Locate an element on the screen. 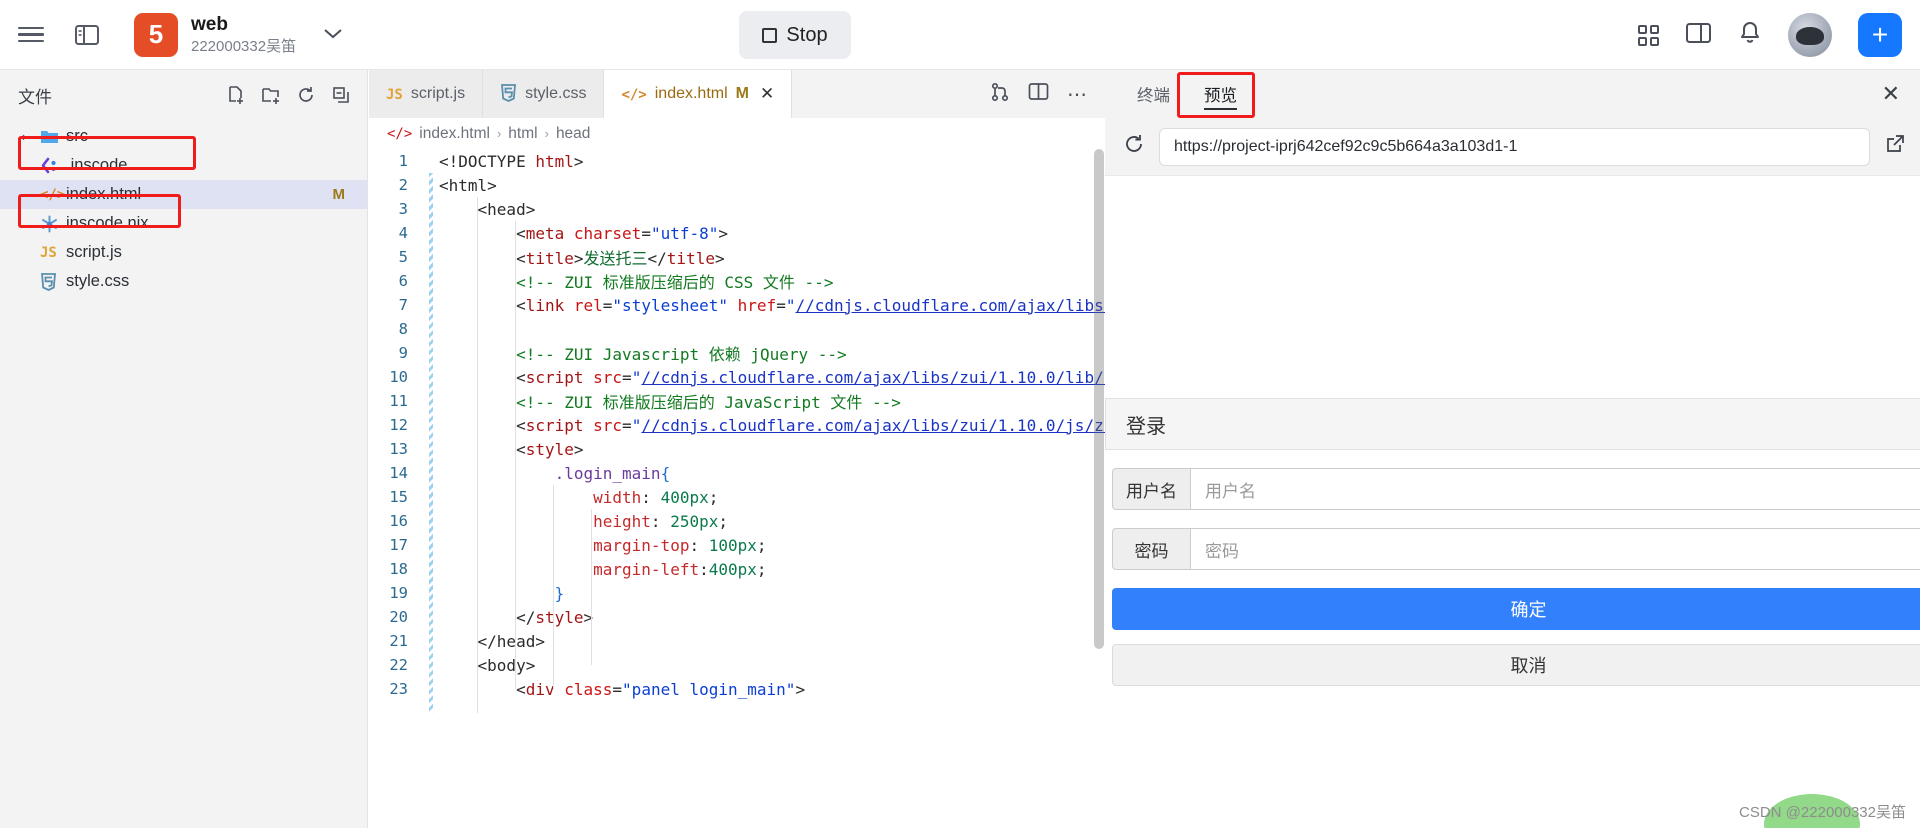 The height and width of the screenshot is (828, 1920). file-tree-item-script-js: JS script.js is located at coordinates (183, 252).